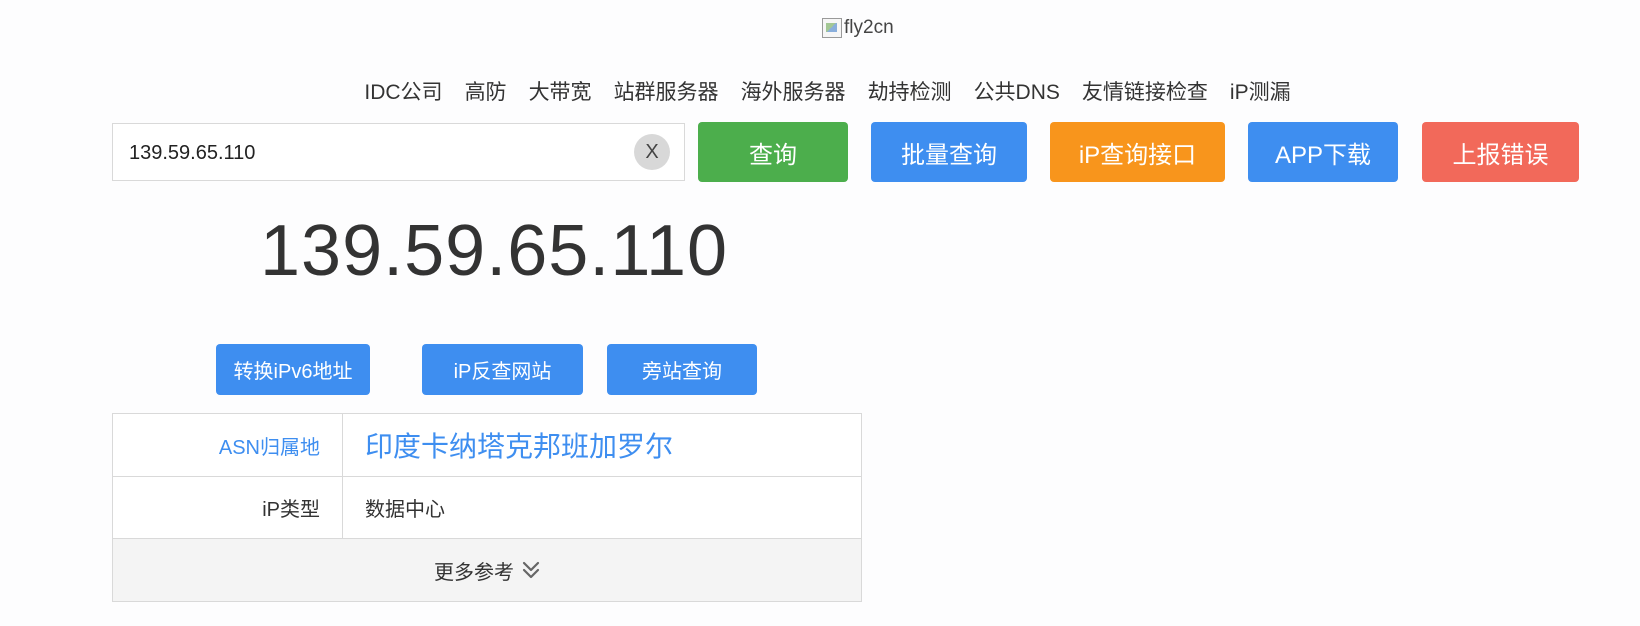  Describe the element at coordinates (228, 507) in the screenshot. I see `ip-type-label: iP类型` at that location.